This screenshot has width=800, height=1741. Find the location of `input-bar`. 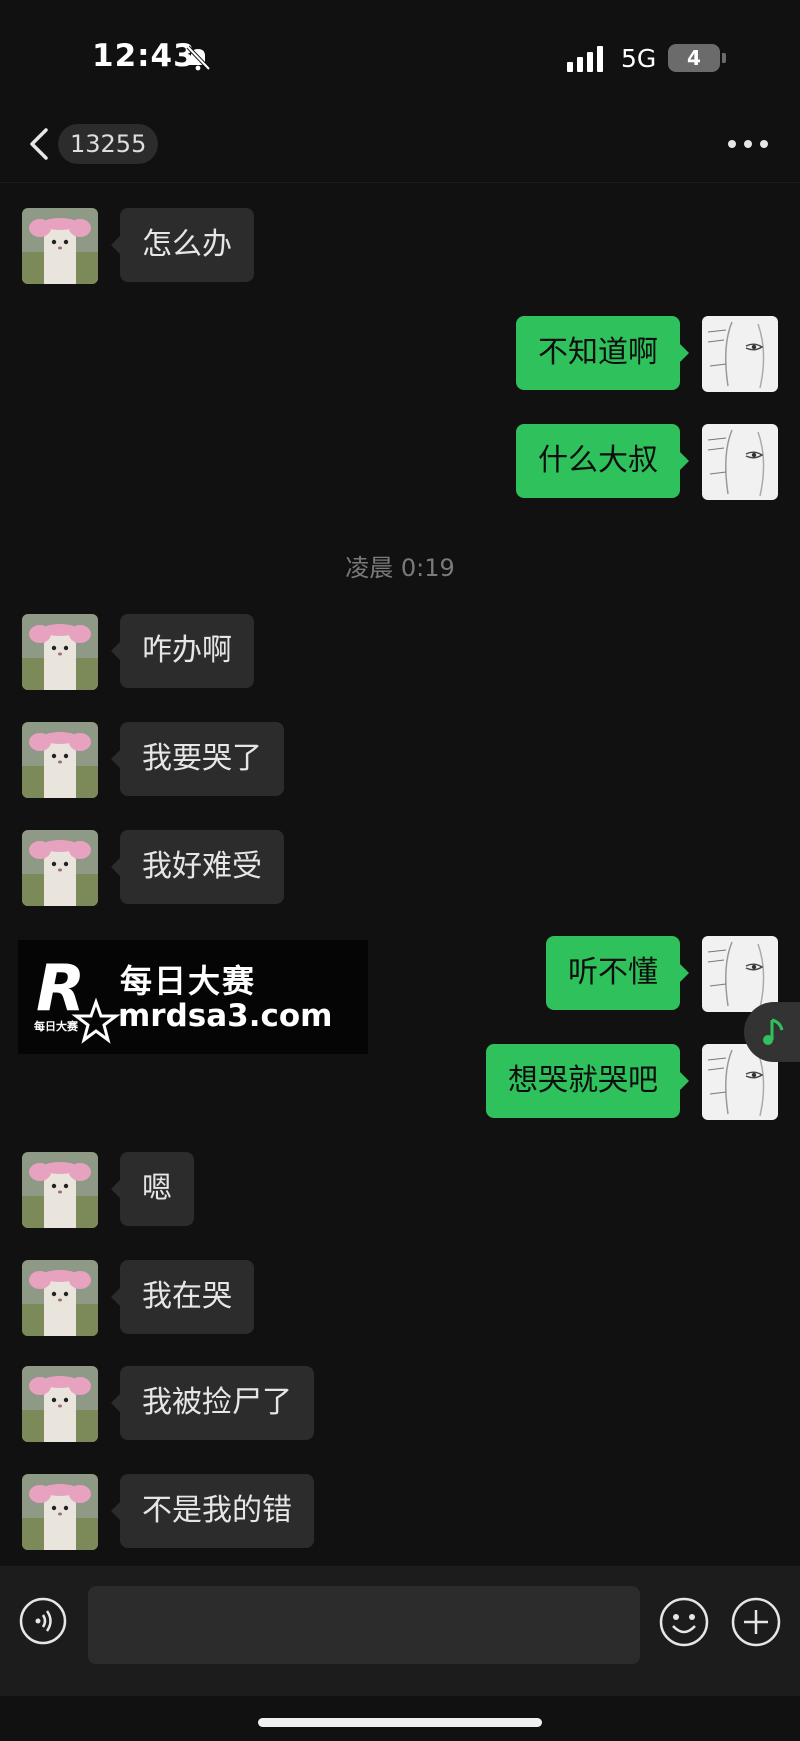

input-bar is located at coordinates (400, 1631).